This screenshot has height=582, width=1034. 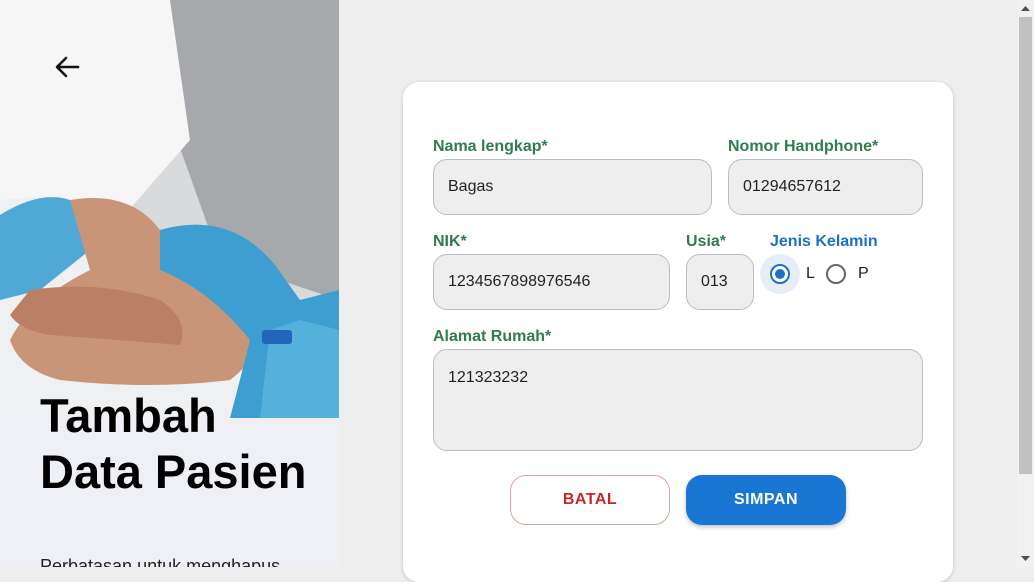 What do you see at coordinates (810, 273) in the screenshot?
I see `gender-option-l-label: L` at bounding box center [810, 273].